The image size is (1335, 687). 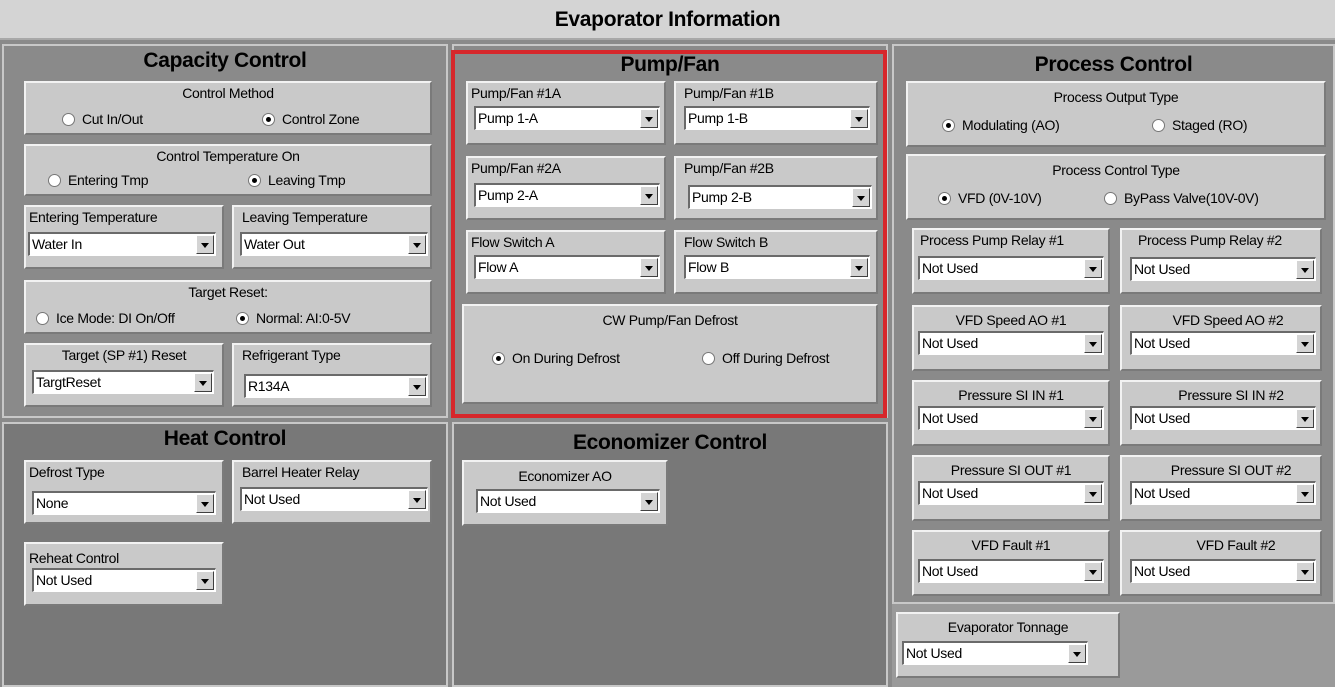 What do you see at coordinates (1011, 571) in the screenshot?
I see `vfd-fault-1-select: Not Used` at bounding box center [1011, 571].